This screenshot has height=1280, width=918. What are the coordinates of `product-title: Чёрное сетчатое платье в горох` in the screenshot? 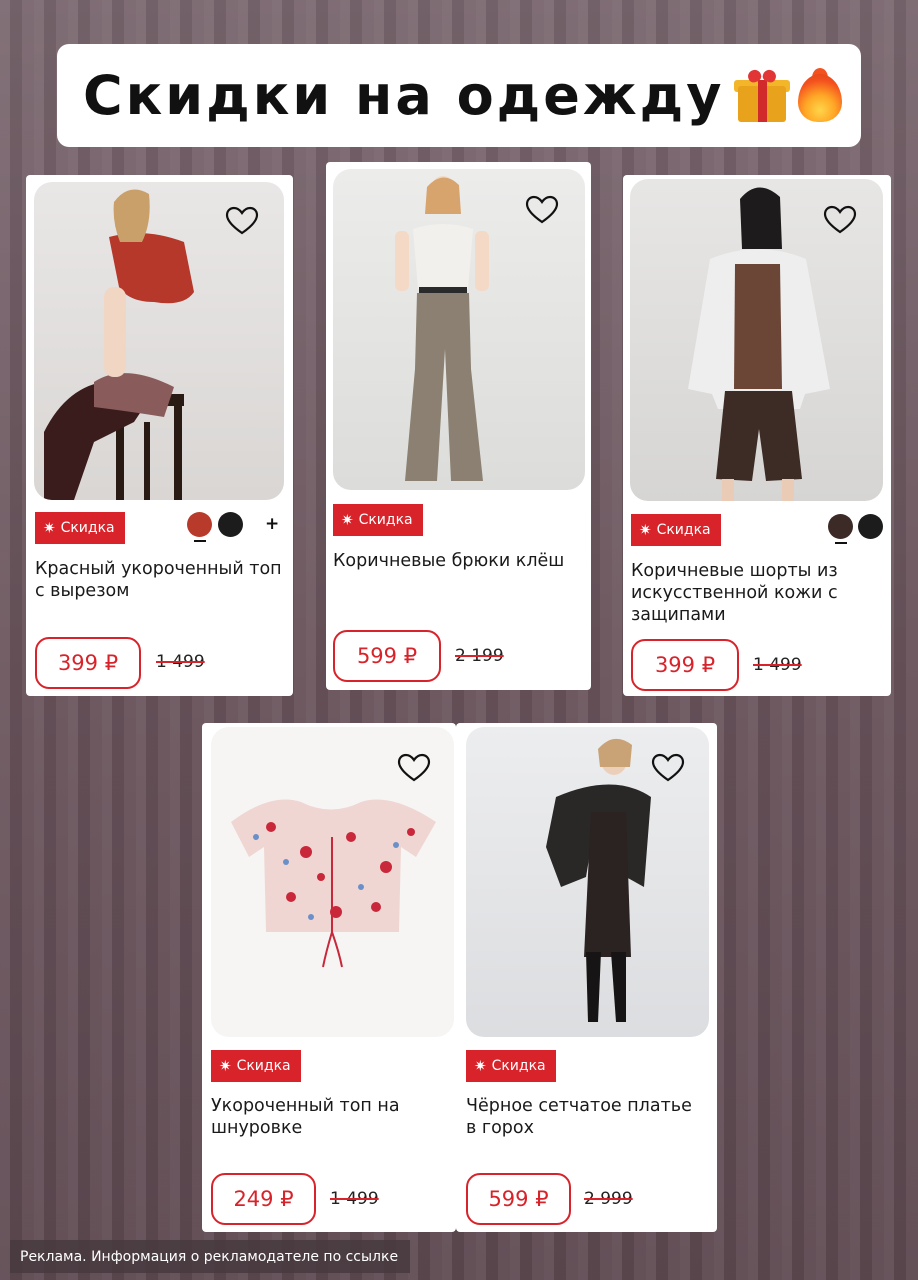 It's located at (586, 1117).